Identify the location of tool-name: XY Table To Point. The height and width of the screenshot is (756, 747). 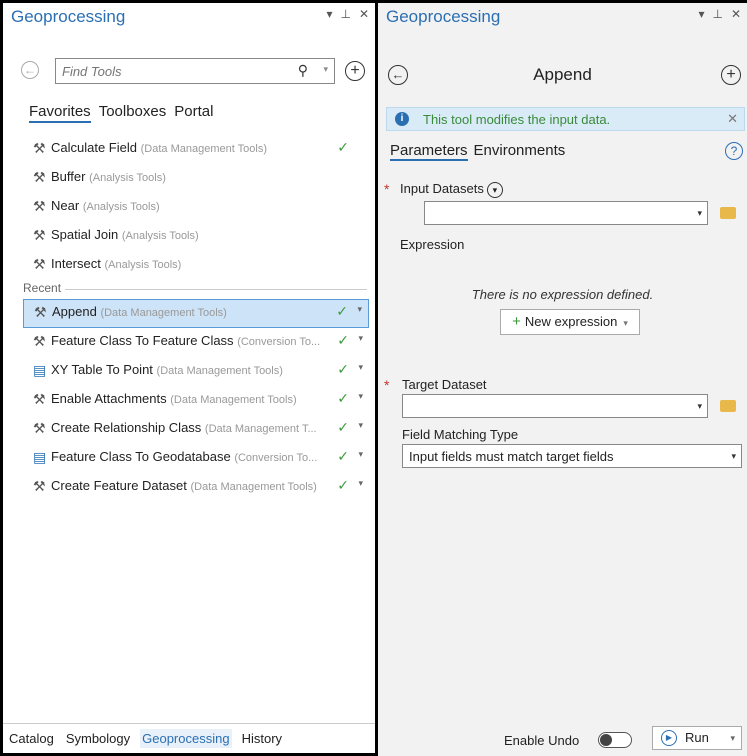
(102, 369).